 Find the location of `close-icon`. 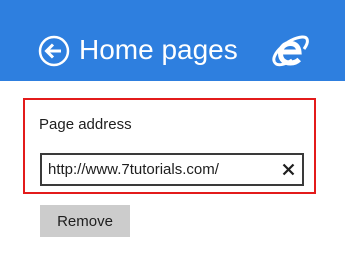

close-icon is located at coordinates (288, 169).